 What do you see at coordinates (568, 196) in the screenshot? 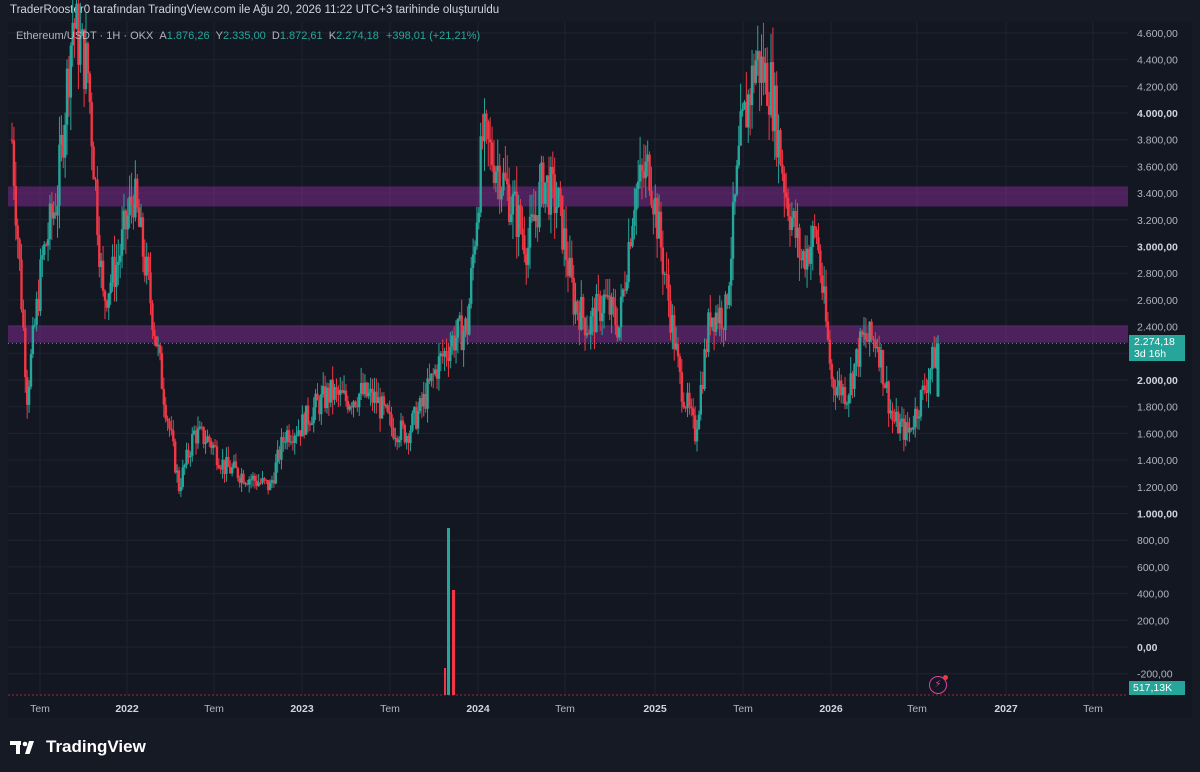
I see `resistance-zone-upper` at bounding box center [568, 196].